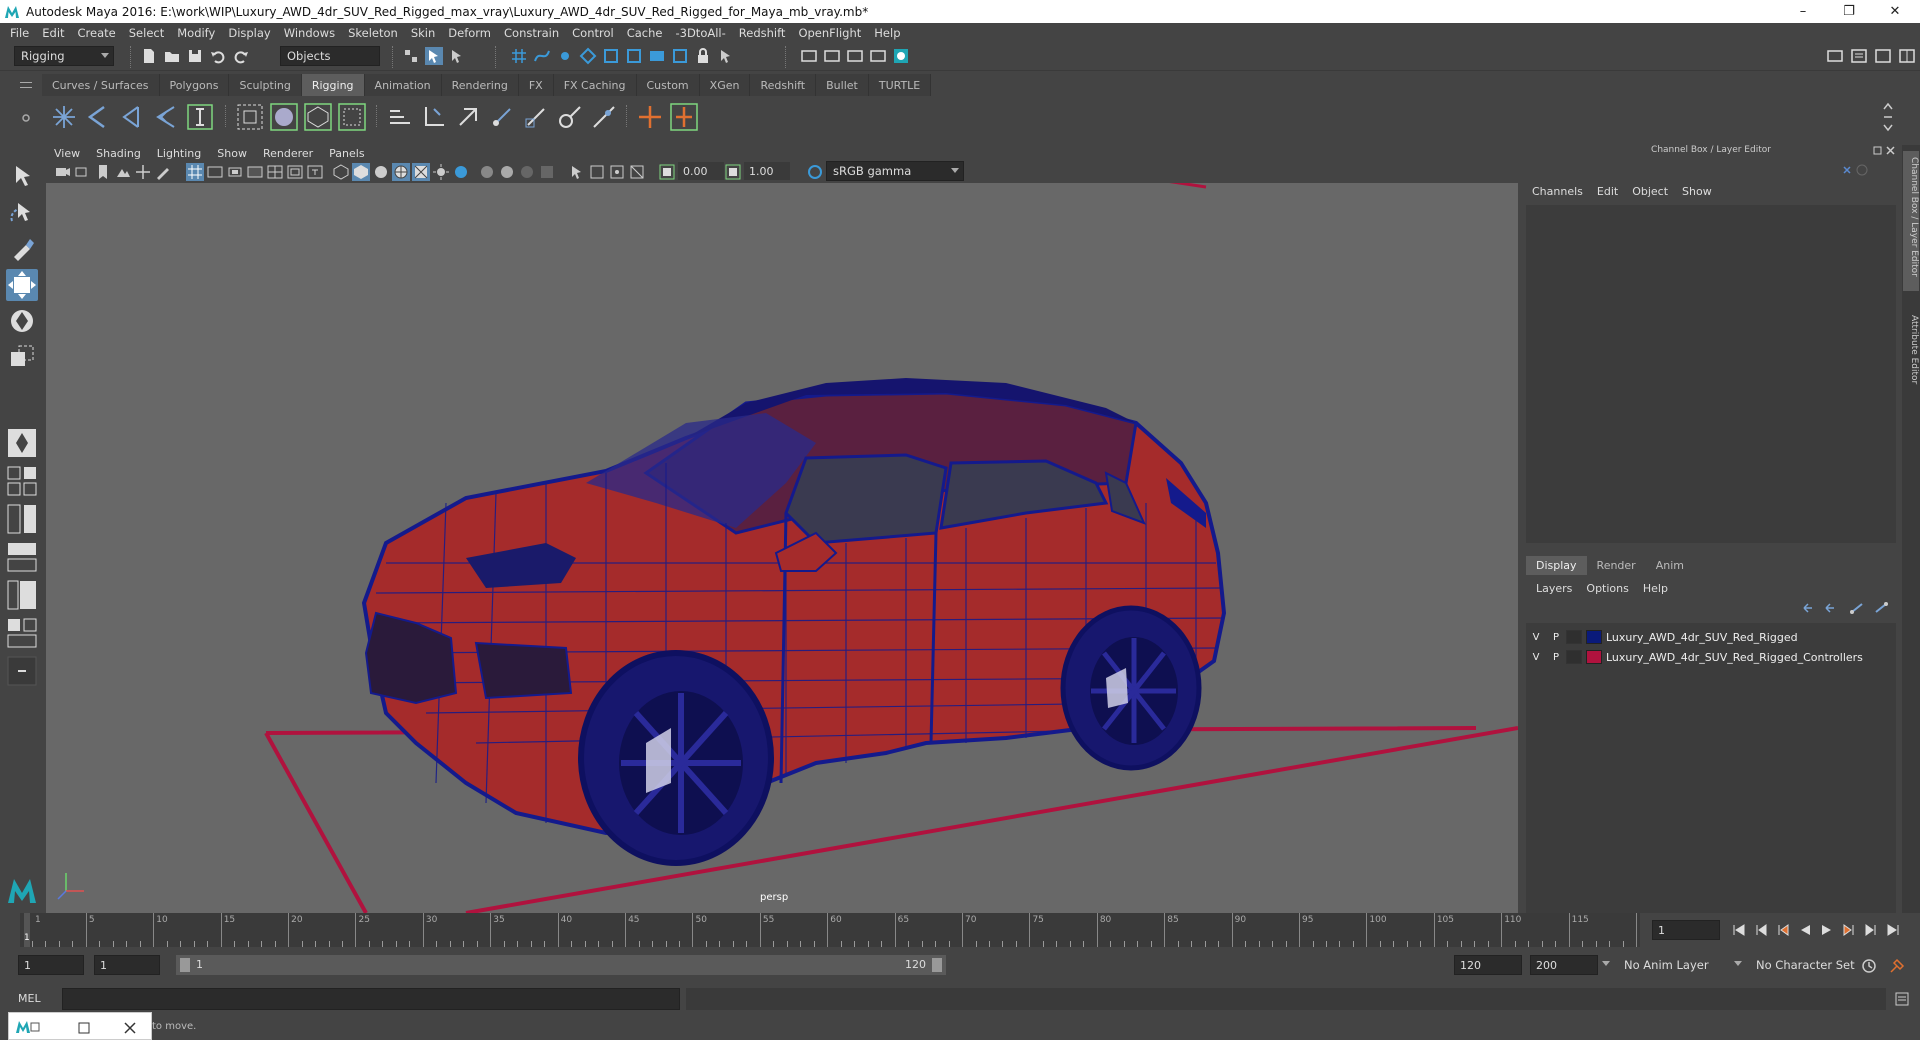 The image size is (1920, 1040). I want to click on channel-box-options-icon, so click(1855, 170).